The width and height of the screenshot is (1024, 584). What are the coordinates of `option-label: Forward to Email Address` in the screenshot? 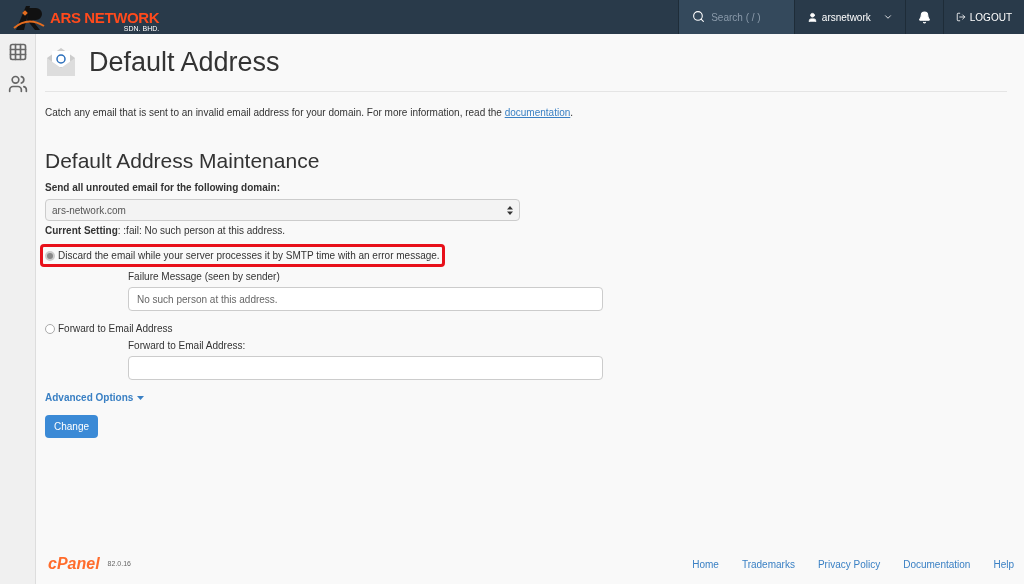 It's located at (115, 329).